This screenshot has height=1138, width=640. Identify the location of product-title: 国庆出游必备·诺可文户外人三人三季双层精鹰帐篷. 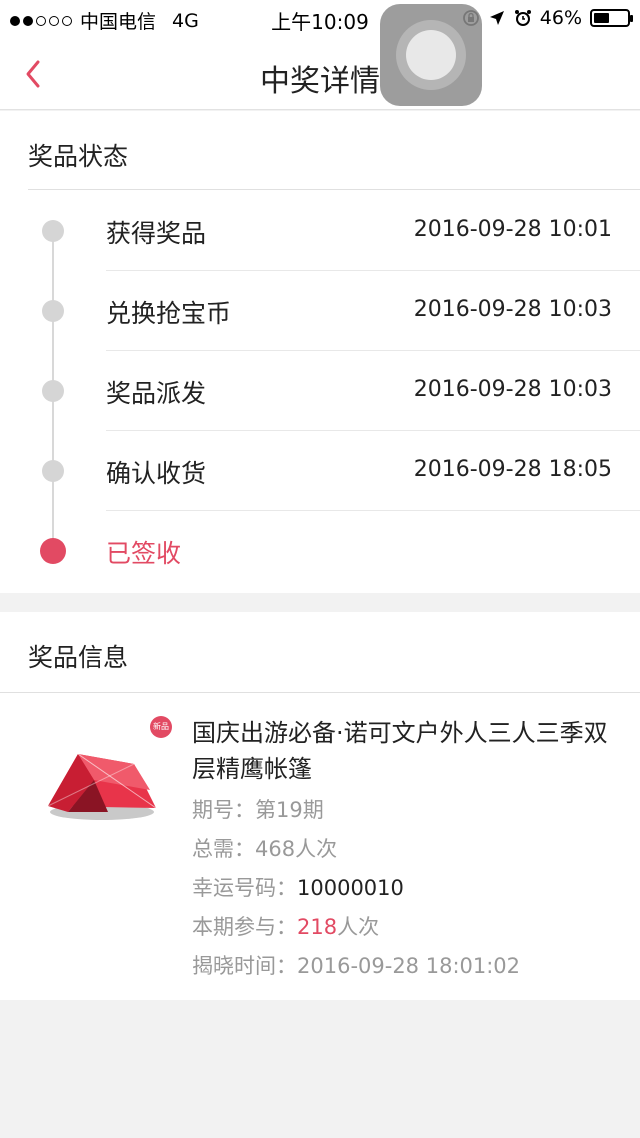
(407, 751).